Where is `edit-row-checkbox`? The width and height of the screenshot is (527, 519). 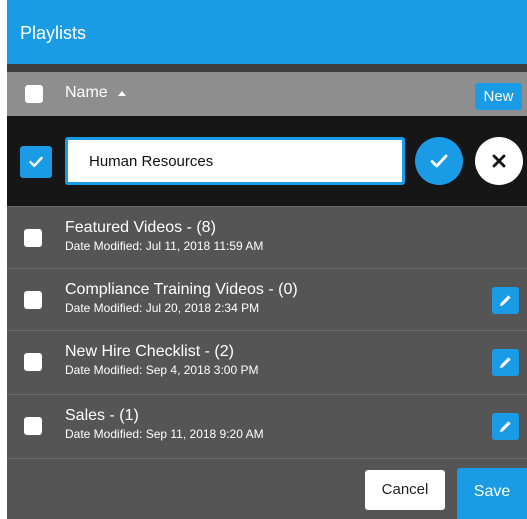
edit-row-checkbox is located at coordinates (36, 162).